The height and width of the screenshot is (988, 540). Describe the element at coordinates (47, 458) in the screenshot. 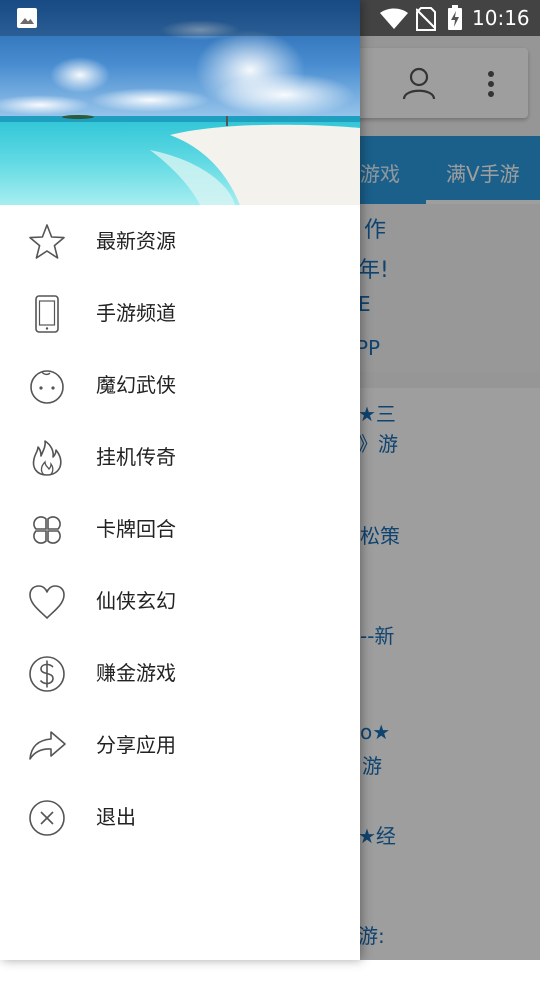

I see `fire-outline-icon` at that location.